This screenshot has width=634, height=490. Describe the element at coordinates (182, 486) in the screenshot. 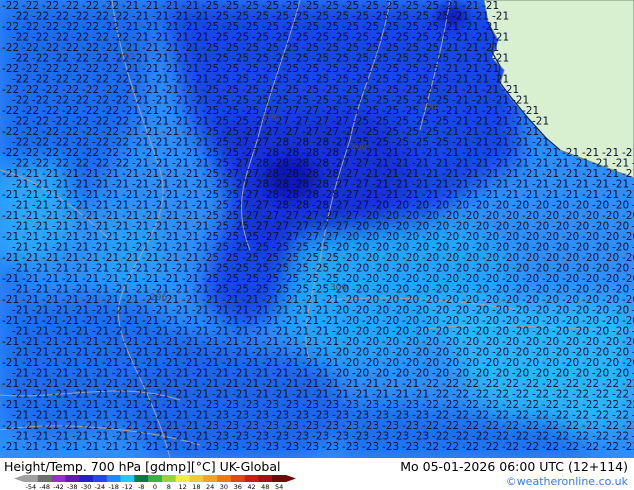

I see `scale-label: 12` at that location.